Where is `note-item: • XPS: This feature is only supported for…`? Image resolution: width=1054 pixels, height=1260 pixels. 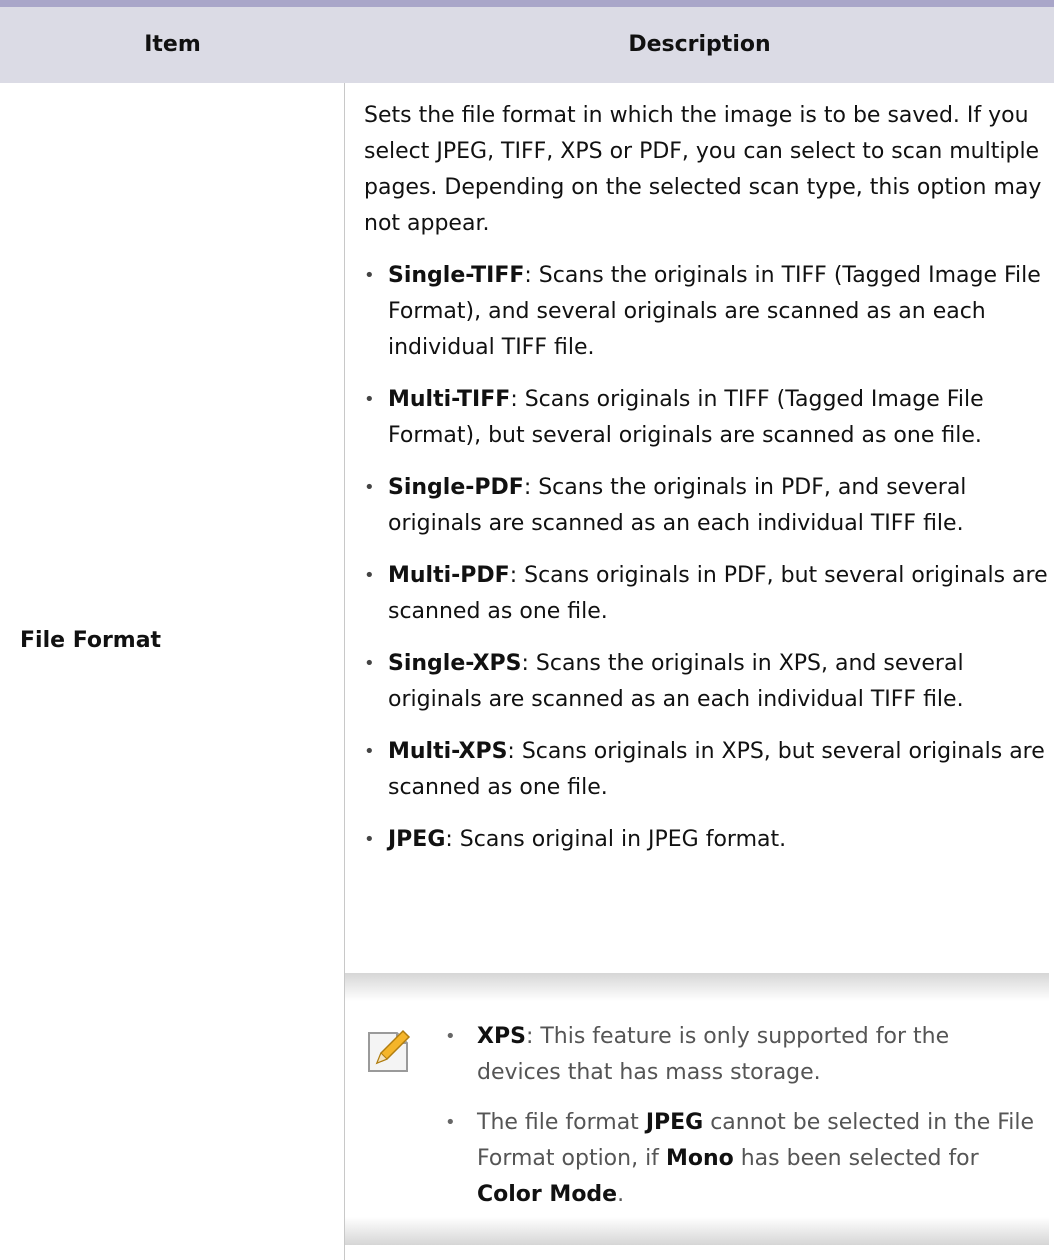 note-item: • XPS: This feature is only supported for… is located at coordinates (740, 1055).